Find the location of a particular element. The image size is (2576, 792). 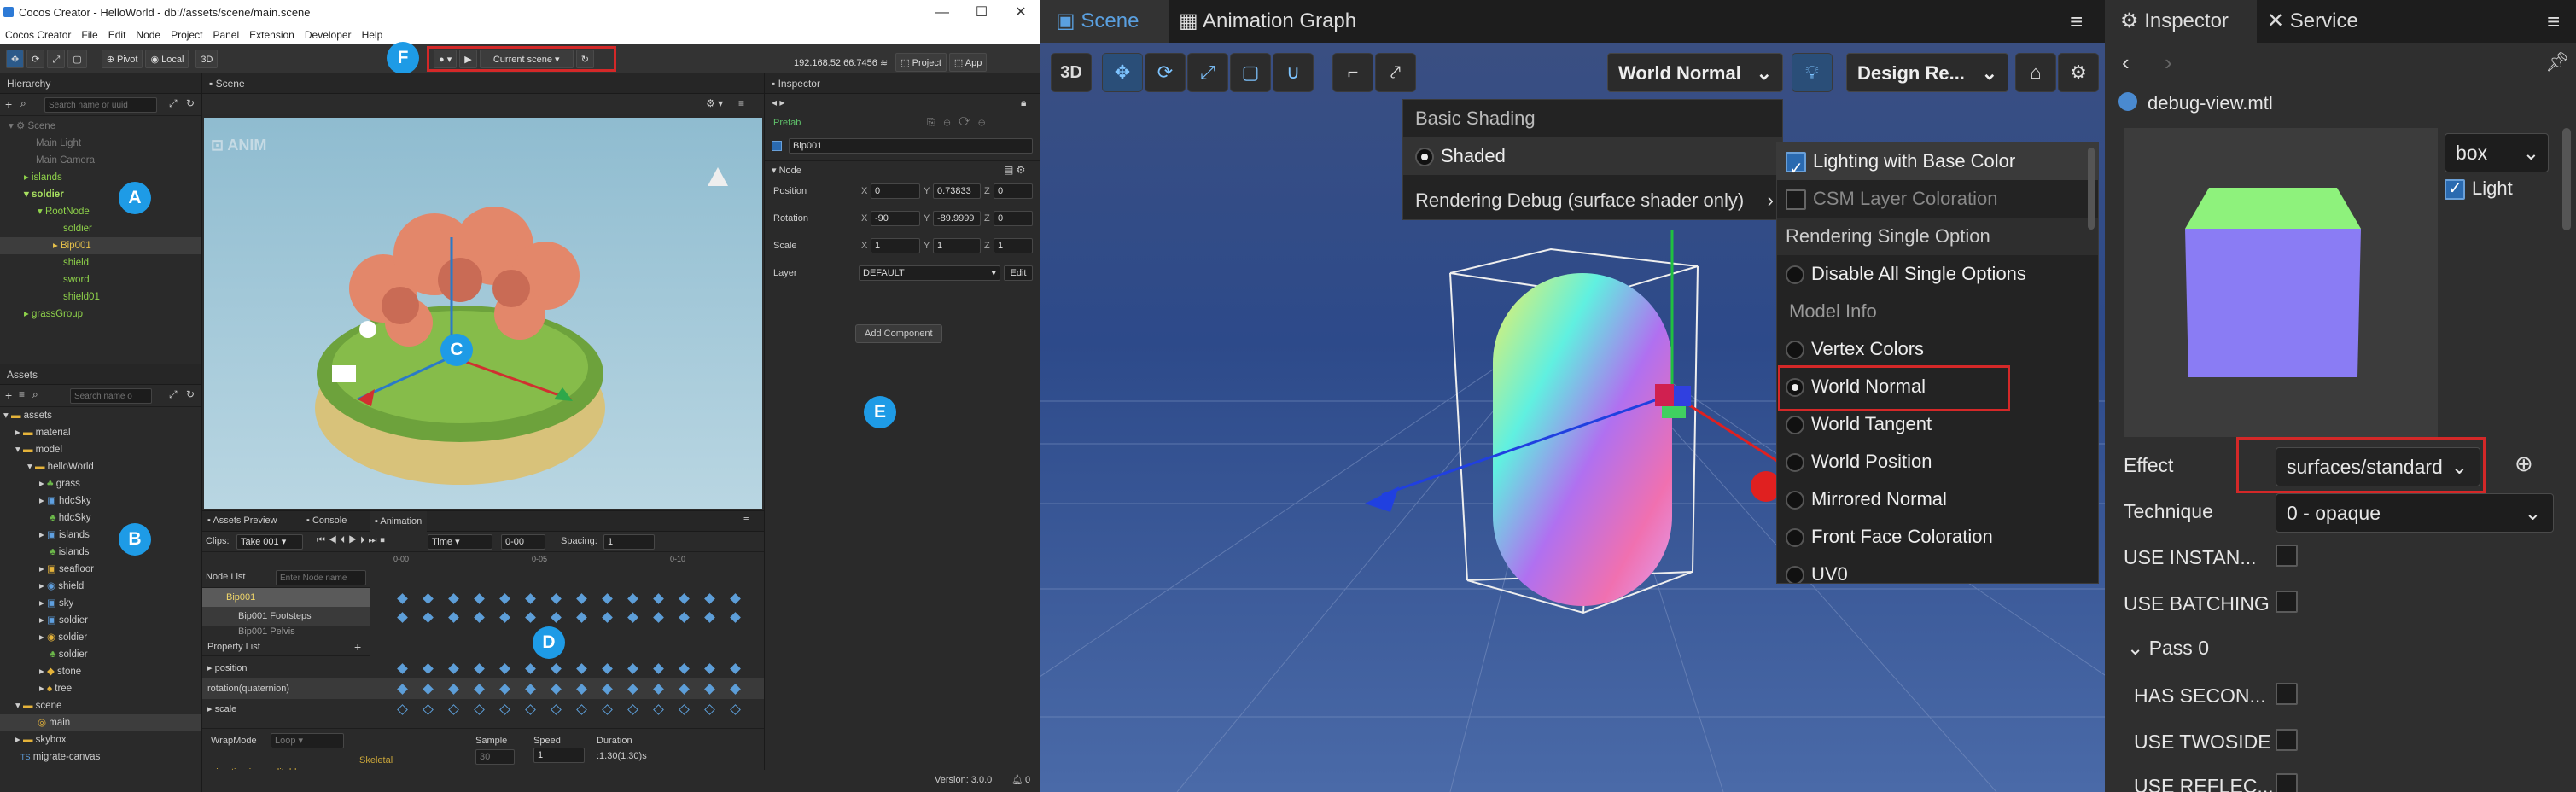

has-second-checkbox is located at coordinates (2287, 694).